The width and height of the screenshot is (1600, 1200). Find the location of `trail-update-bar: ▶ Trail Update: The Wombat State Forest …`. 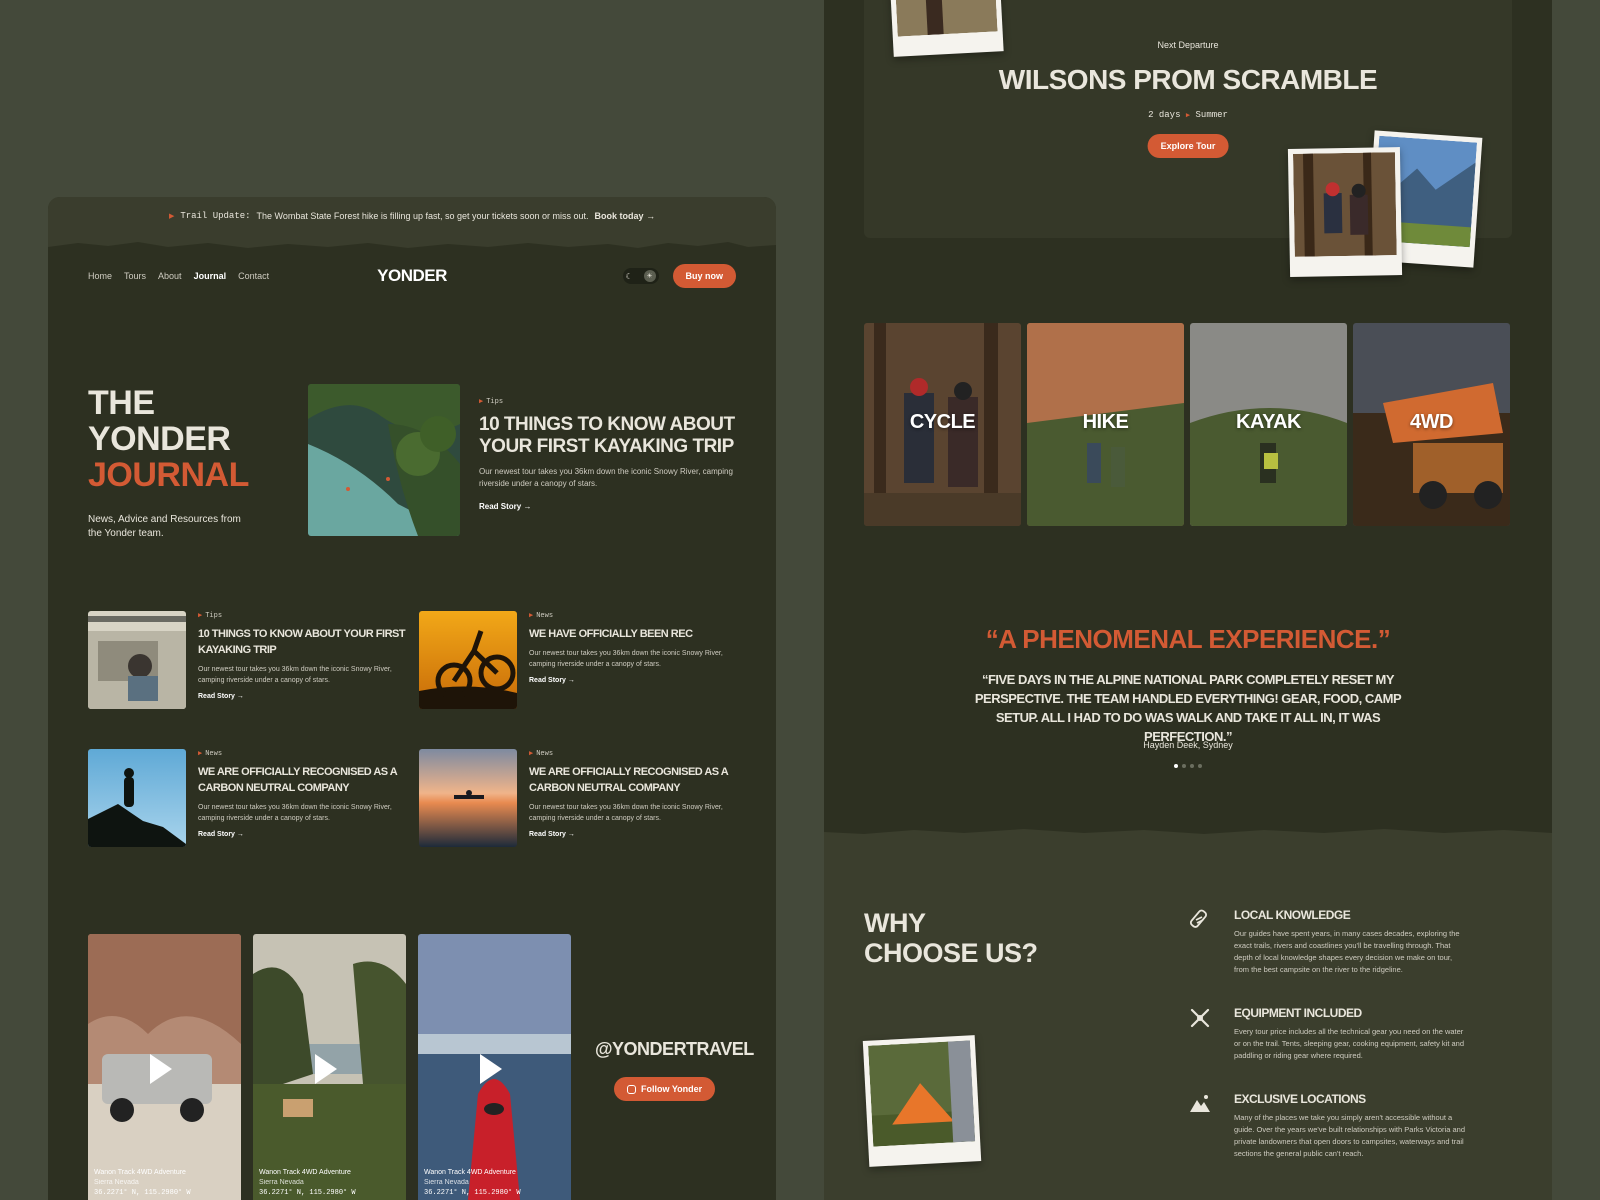

trail-update-bar: ▶ Trail Update: The Wombat State Forest … is located at coordinates (412, 216).